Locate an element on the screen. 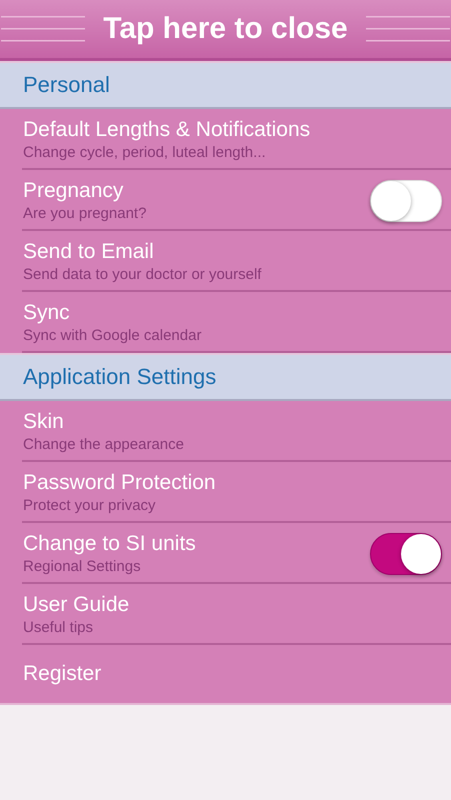 This screenshot has height=800, width=451. row-title: Pregnancy is located at coordinates (73, 191).